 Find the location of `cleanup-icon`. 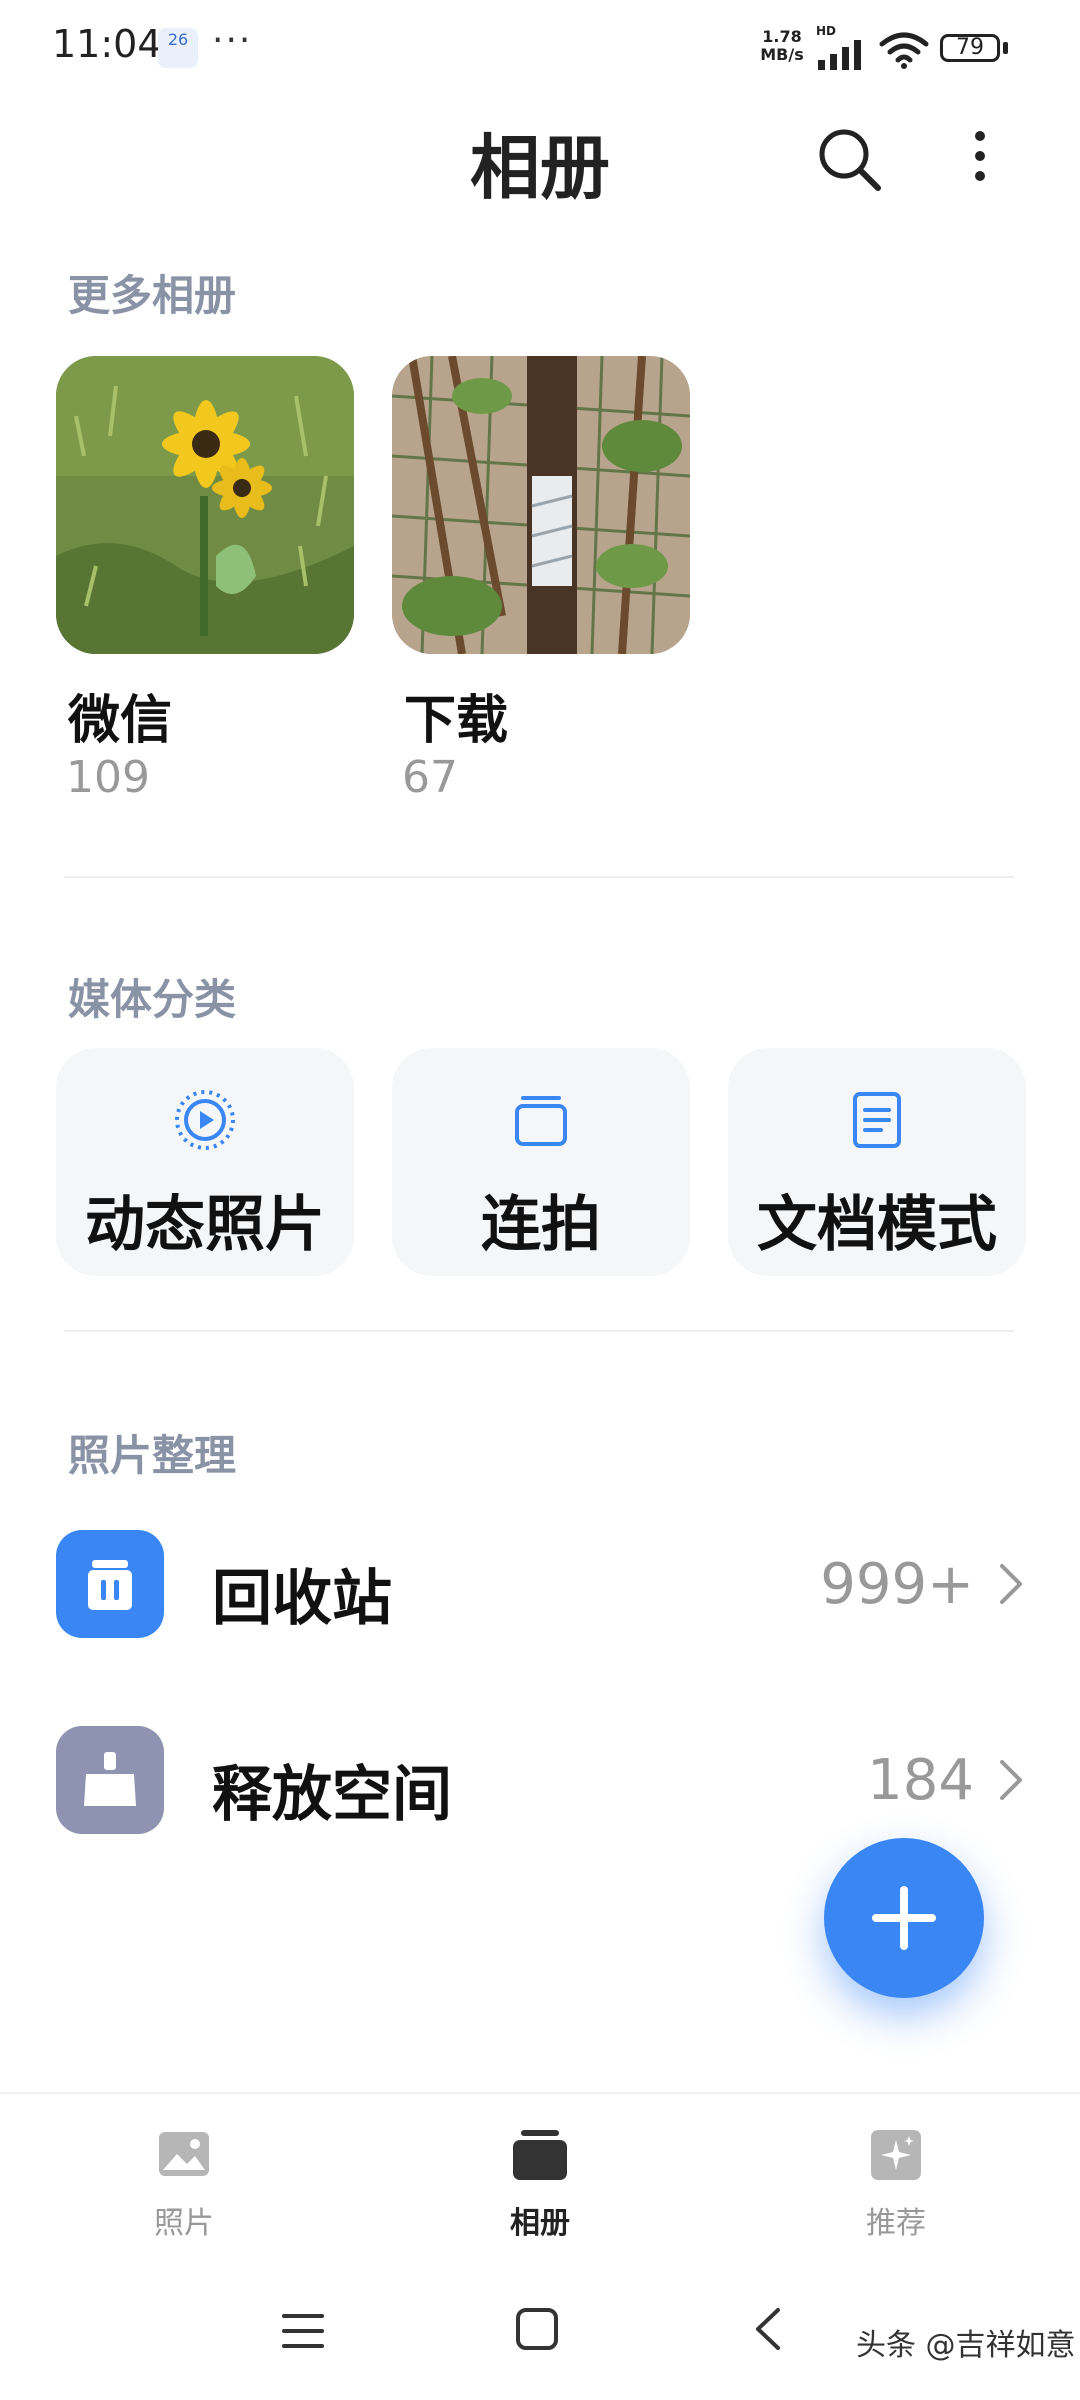

cleanup-icon is located at coordinates (110, 1779).